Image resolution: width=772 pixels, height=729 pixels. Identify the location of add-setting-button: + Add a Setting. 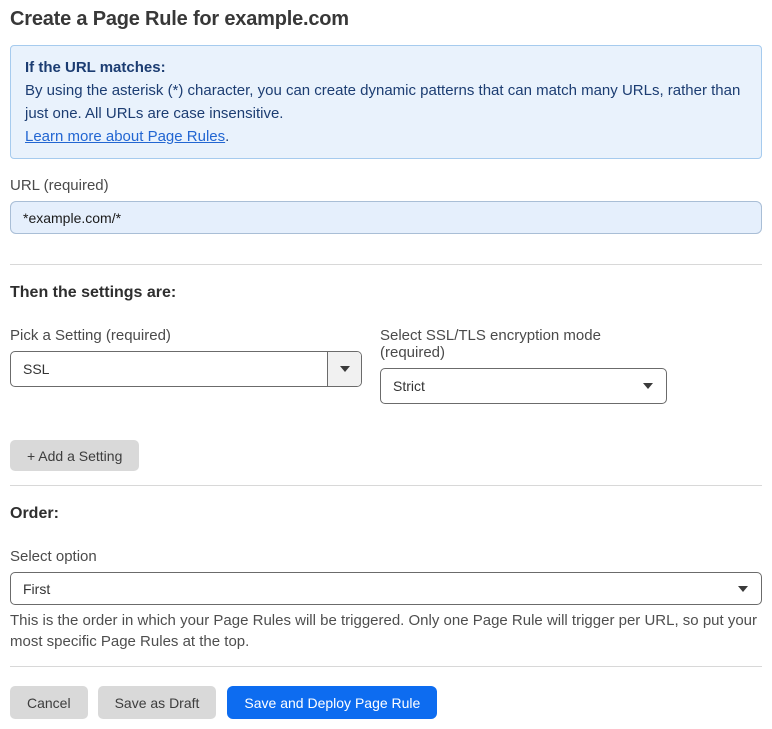
(75, 455).